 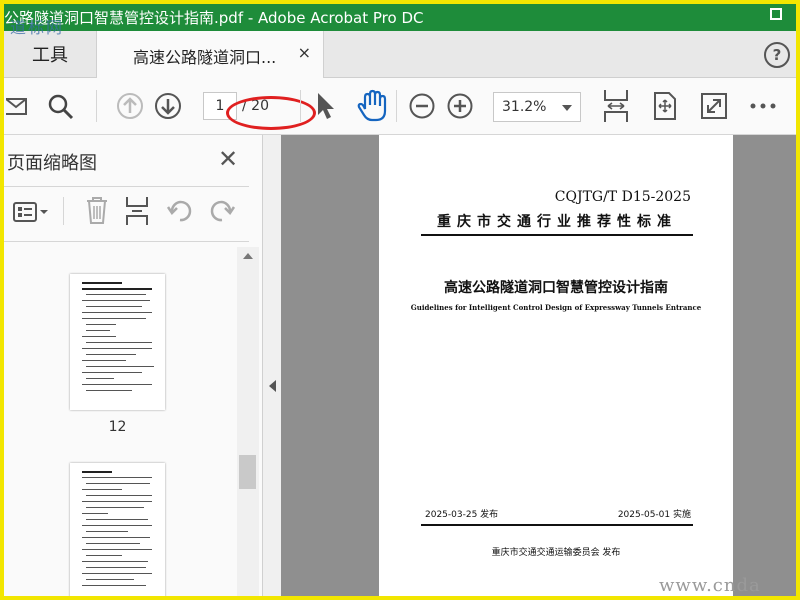 What do you see at coordinates (622, 197) in the screenshot?
I see `standard-code: CQJTG/T D15-2025` at bounding box center [622, 197].